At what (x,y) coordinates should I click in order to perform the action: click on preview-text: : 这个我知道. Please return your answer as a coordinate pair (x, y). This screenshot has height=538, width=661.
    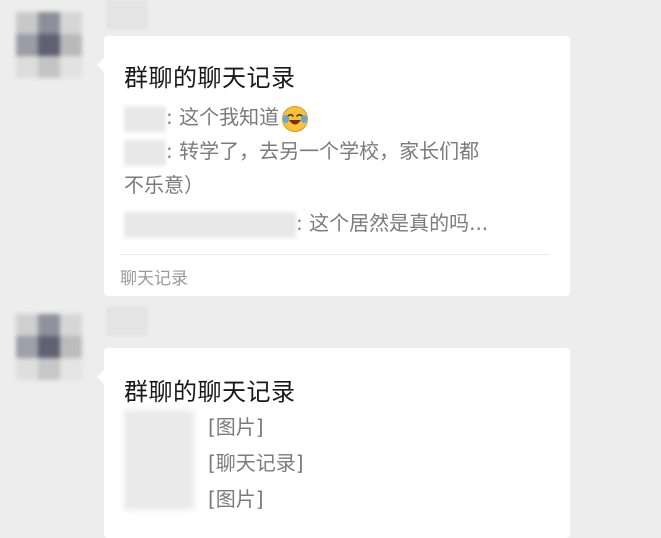
    Looking at the image, I should click on (223, 117).